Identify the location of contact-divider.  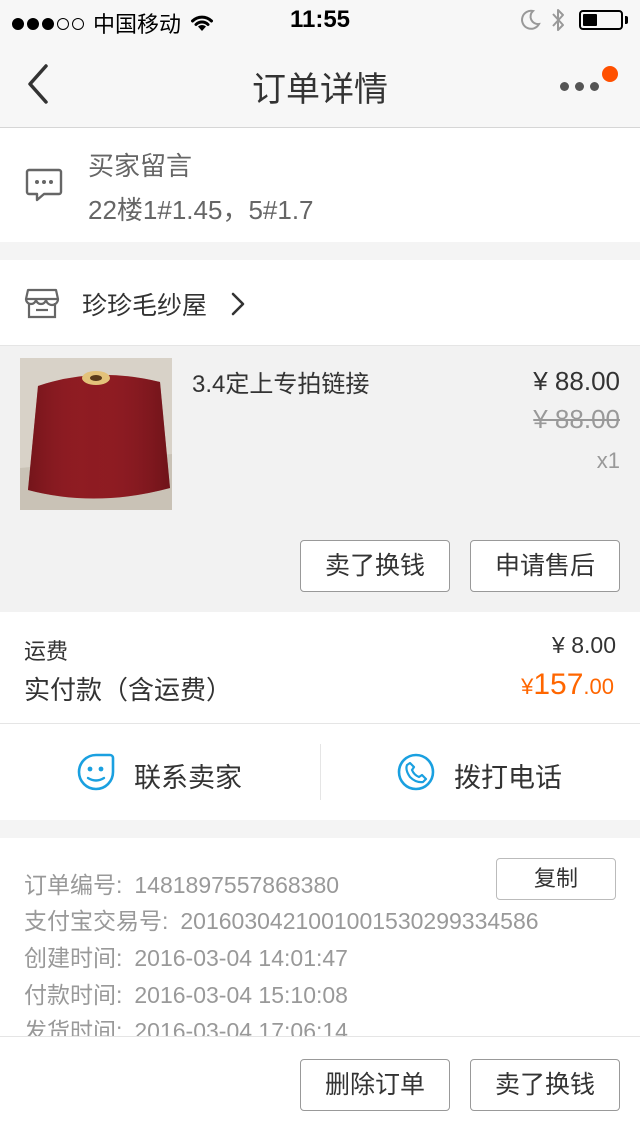
(320, 772).